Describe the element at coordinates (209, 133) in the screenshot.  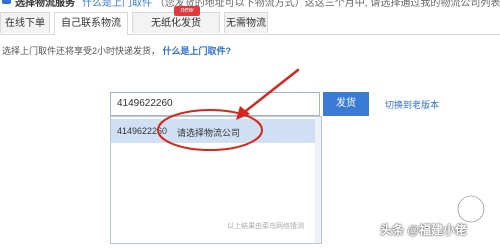
I see `suggestion-carrier-placeholder: 请选择物流公司` at that location.